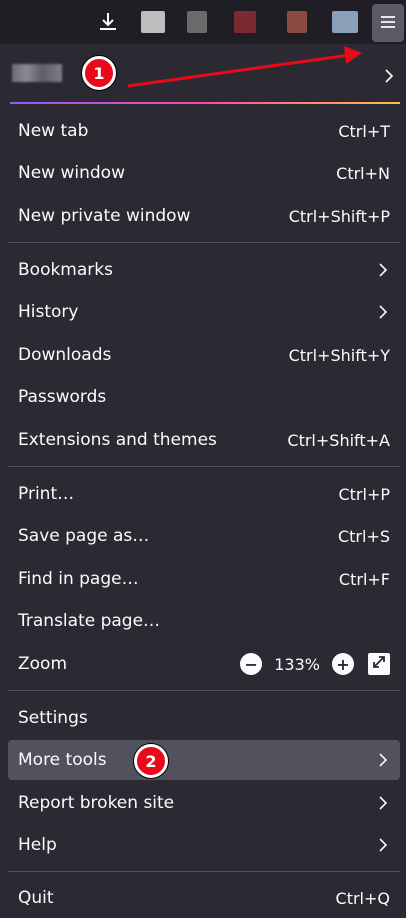  What do you see at coordinates (251, 664) in the screenshot?
I see `zoom-out-button: −` at bounding box center [251, 664].